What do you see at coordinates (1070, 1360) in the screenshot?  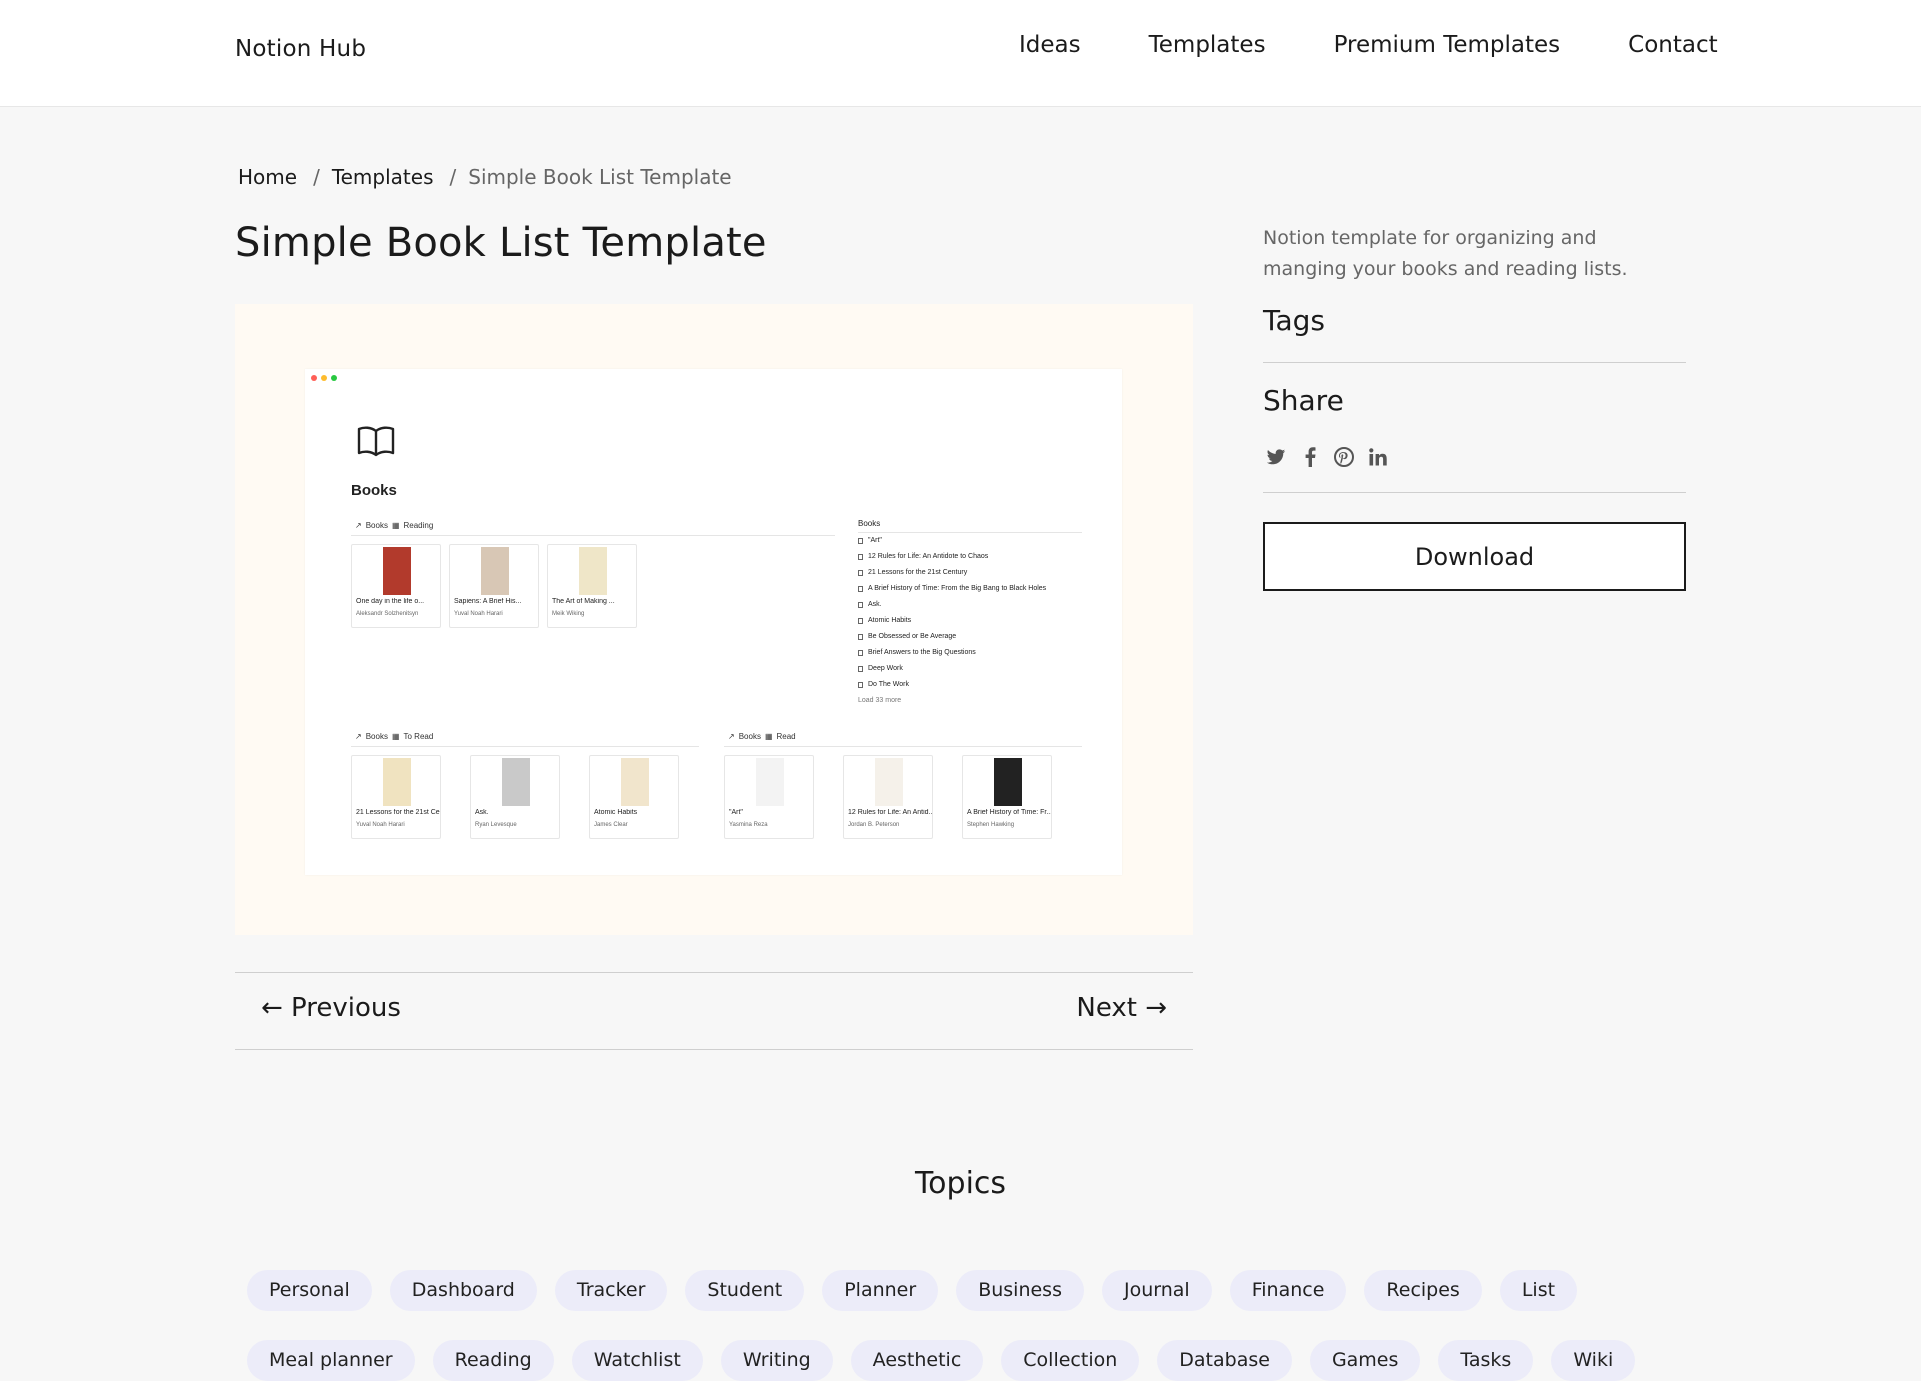 I see `topic-chip: Collection` at bounding box center [1070, 1360].